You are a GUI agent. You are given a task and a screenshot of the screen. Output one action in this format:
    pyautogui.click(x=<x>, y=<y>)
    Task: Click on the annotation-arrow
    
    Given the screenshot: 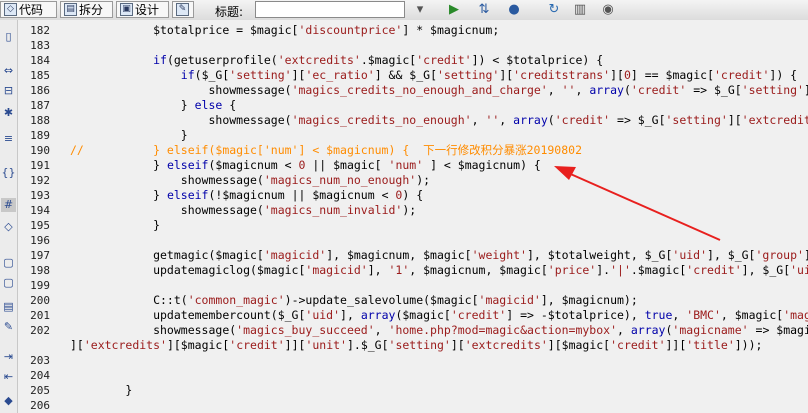 What is the action you would take?
    pyautogui.click(x=637, y=203)
    